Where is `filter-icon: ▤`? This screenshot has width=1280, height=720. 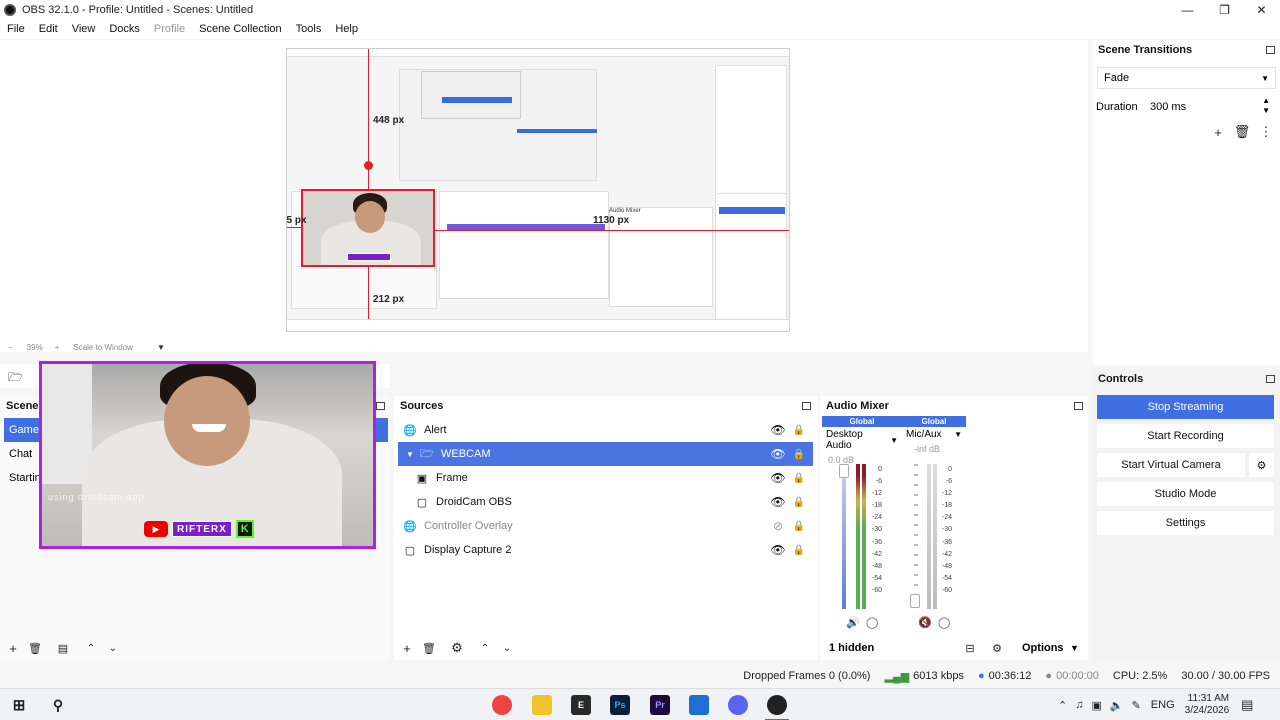 filter-icon: ▤ is located at coordinates (63, 648).